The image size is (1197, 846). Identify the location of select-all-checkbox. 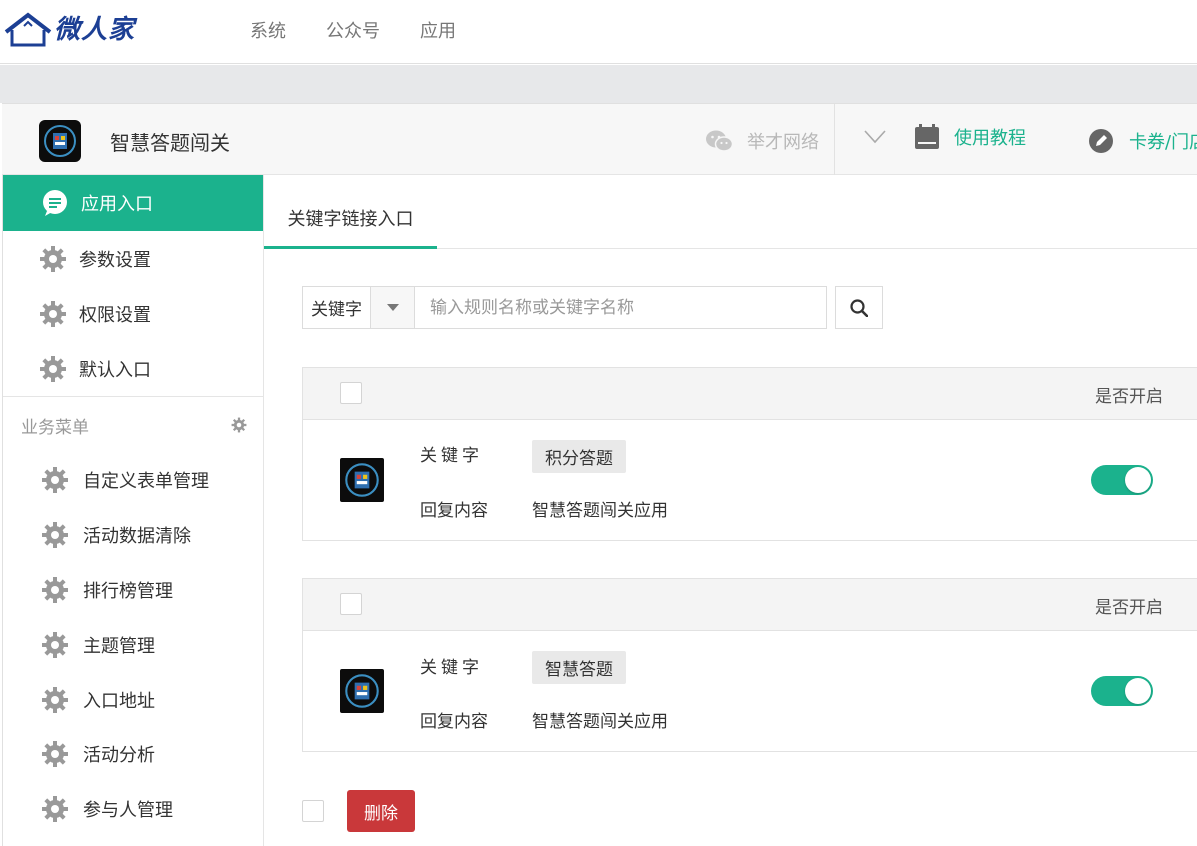
(313, 811).